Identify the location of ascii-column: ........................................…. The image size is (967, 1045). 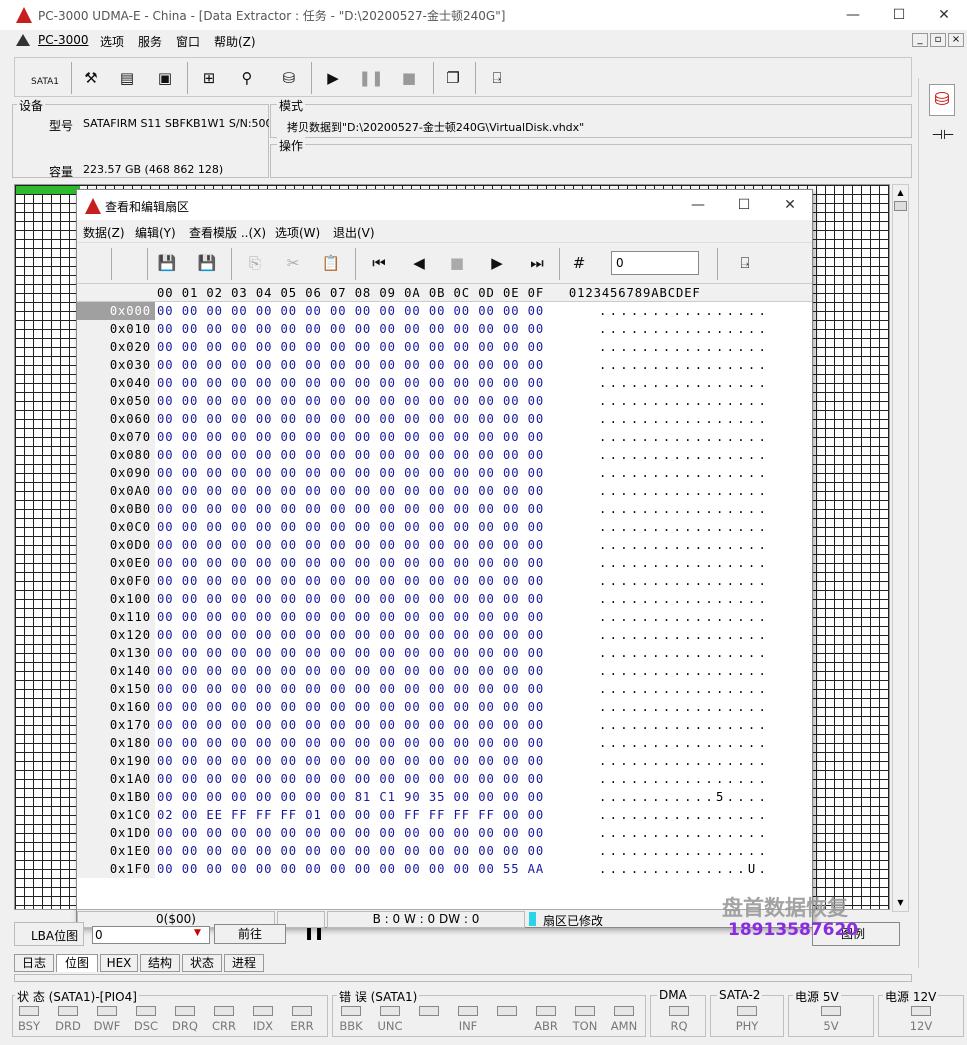
(684, 590).